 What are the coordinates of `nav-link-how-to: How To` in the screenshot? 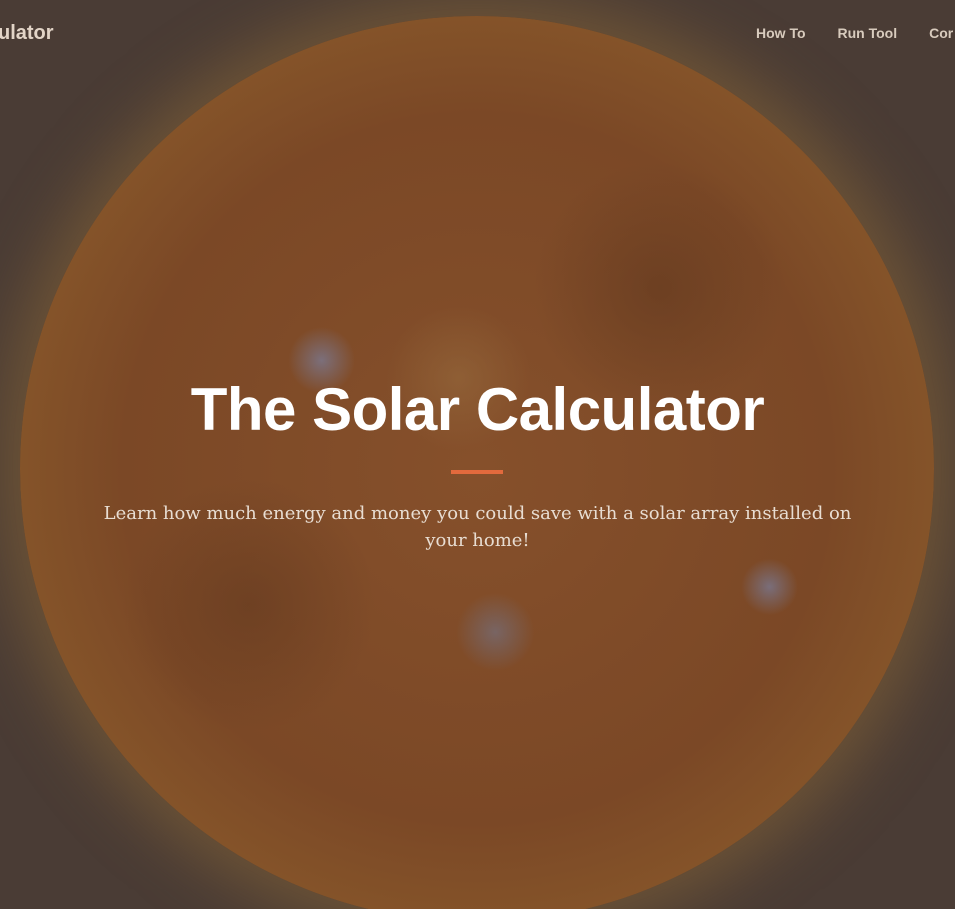 It's located at (781, 33).